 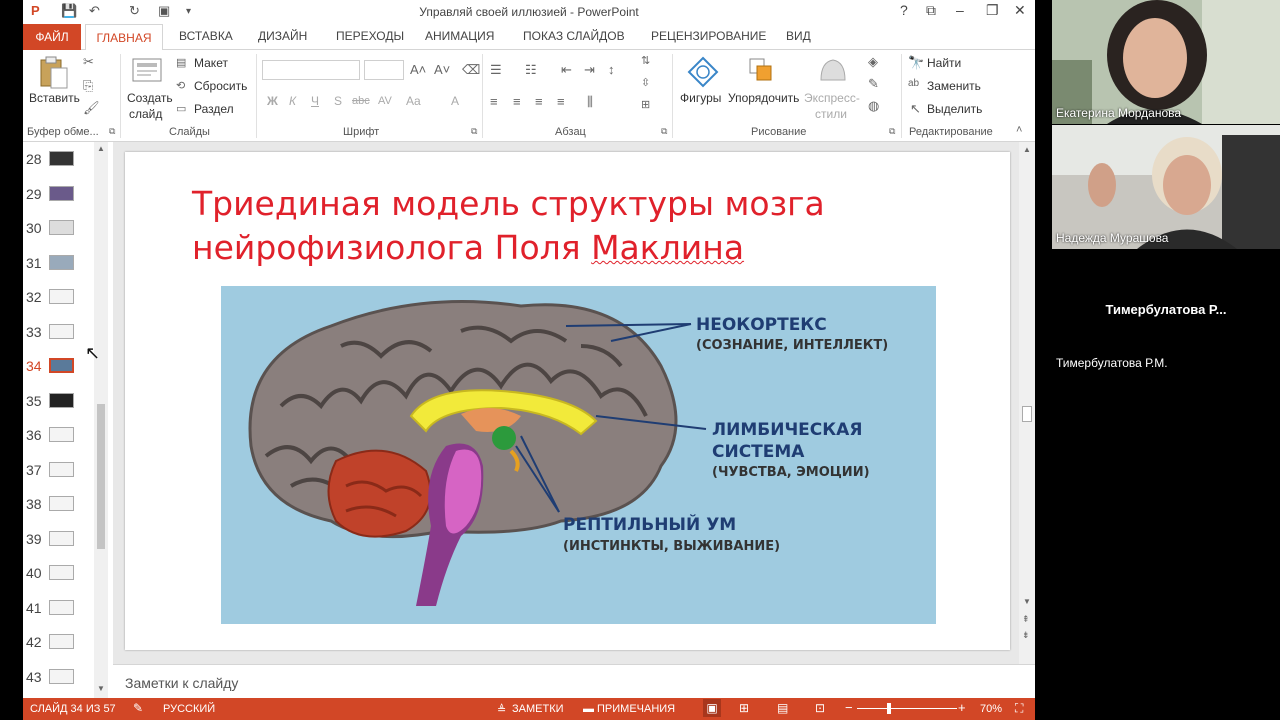 I want to click on font-size-input, so click(x=384, y=70).